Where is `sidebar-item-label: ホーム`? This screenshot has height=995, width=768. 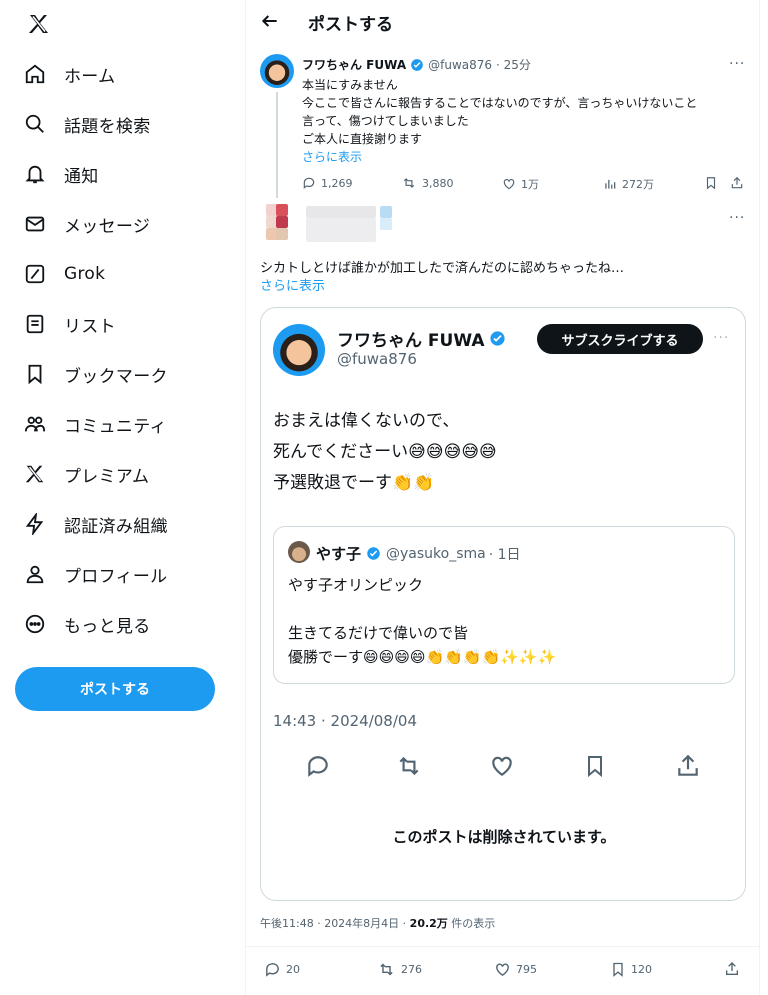
sidebar-item-label: ホーム is located at coordinates (90, 76).